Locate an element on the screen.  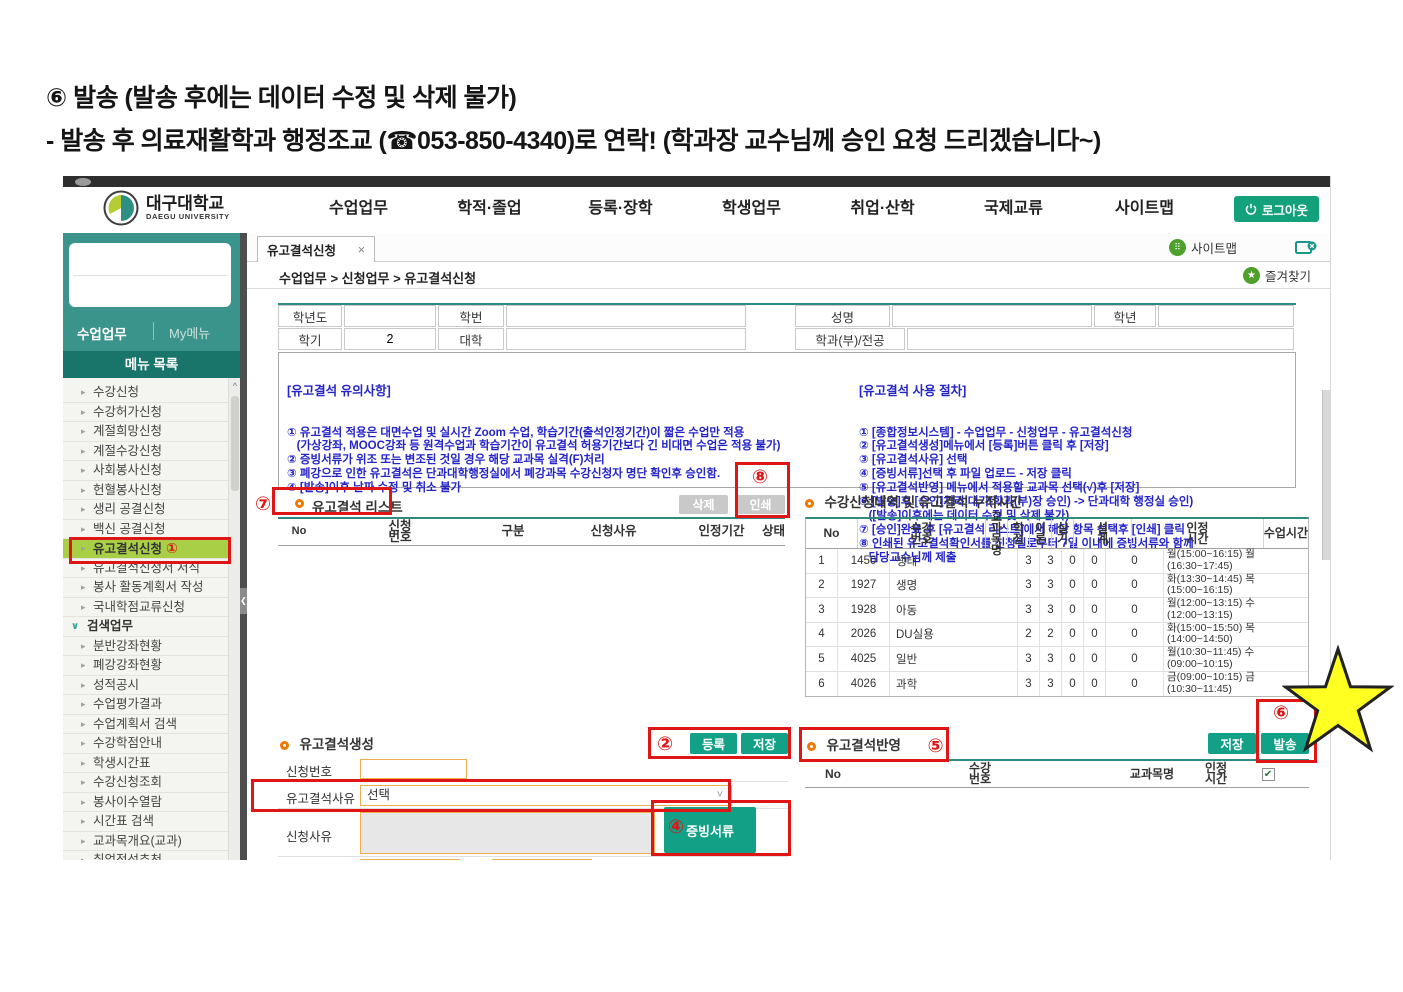
sidebar-menu-item: ▸ 계절희망신청 is located at coordinates (145, 432).